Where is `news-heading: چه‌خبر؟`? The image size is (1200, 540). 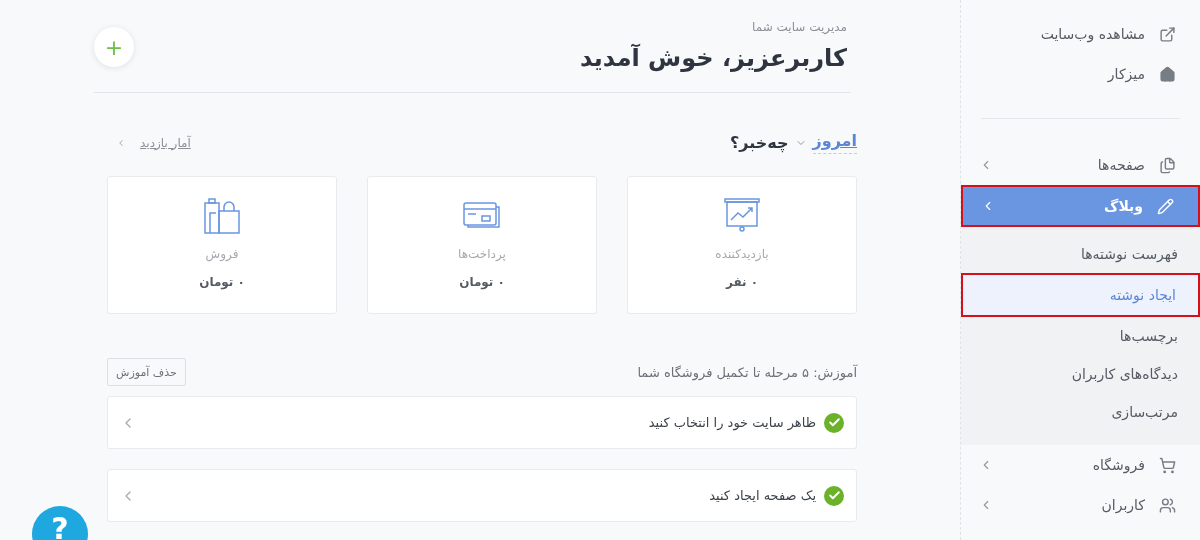
news-heading: چه‌خبر؟ is located at coordinates (759, 142).